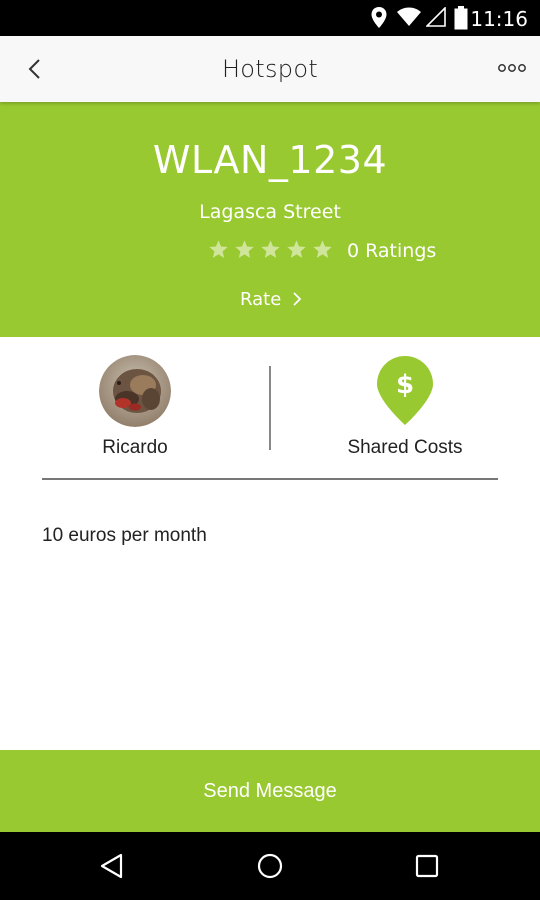  I want to click on status-bar: 11:16, so click(270, 18).